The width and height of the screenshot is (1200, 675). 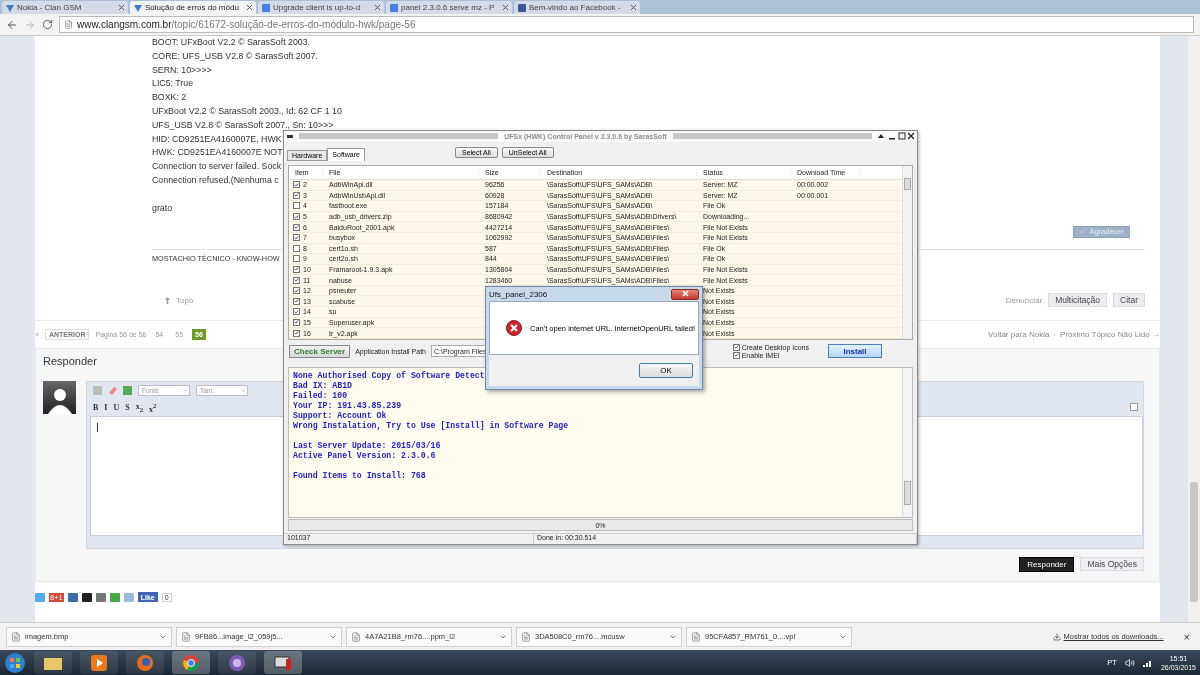 What do you see at coordinates (65, 7) in the screenshot?
I see `browser-tab: Nokia - Clan GSM` at bounding box center [65, 7].